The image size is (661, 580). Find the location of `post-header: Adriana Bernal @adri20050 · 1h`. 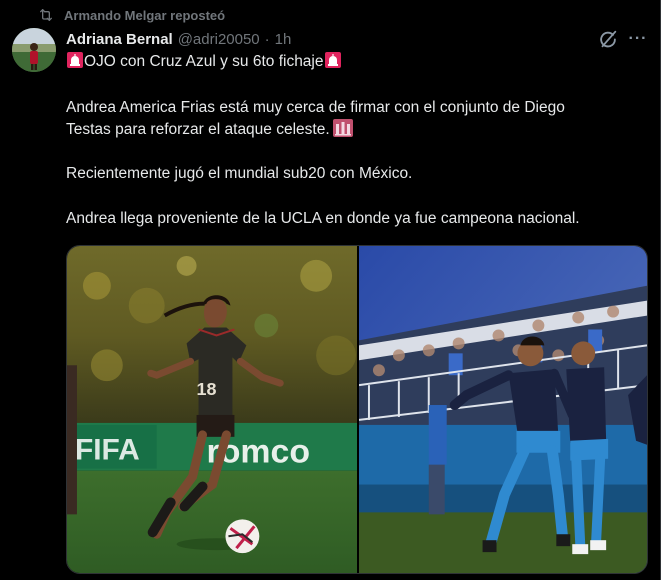

post-header: Adriana Bernal @adri20050 · 1h is located at coordinates (178, 39).